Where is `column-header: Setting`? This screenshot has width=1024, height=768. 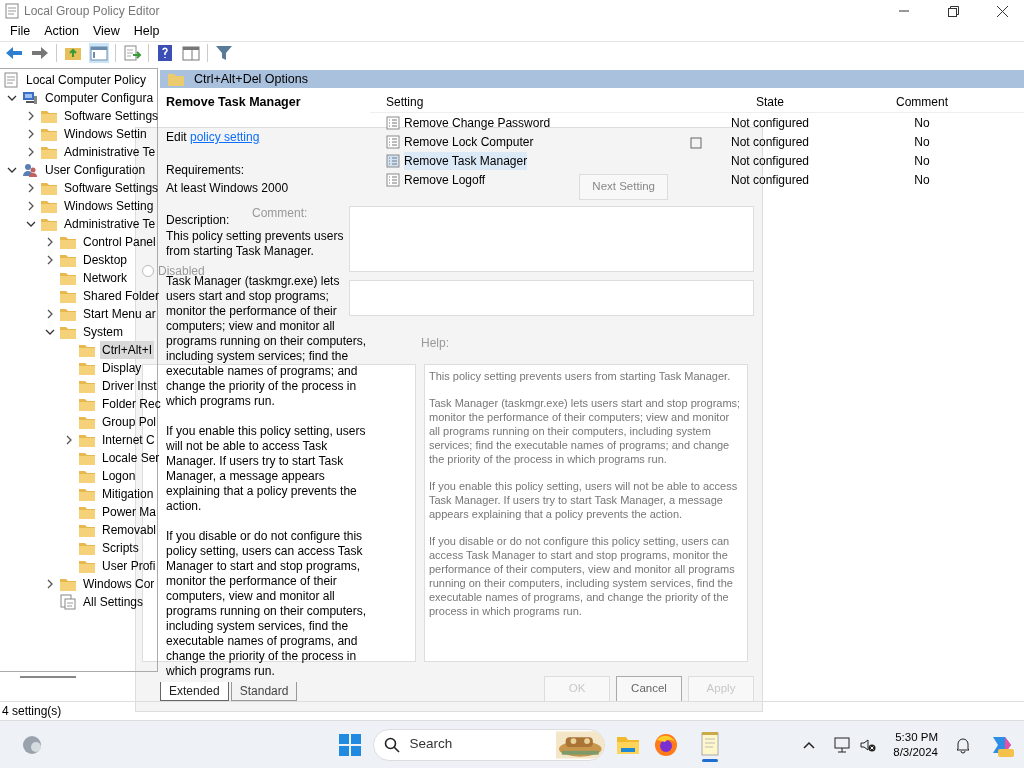
column-header: Setting is located at coordinates (545, 101).